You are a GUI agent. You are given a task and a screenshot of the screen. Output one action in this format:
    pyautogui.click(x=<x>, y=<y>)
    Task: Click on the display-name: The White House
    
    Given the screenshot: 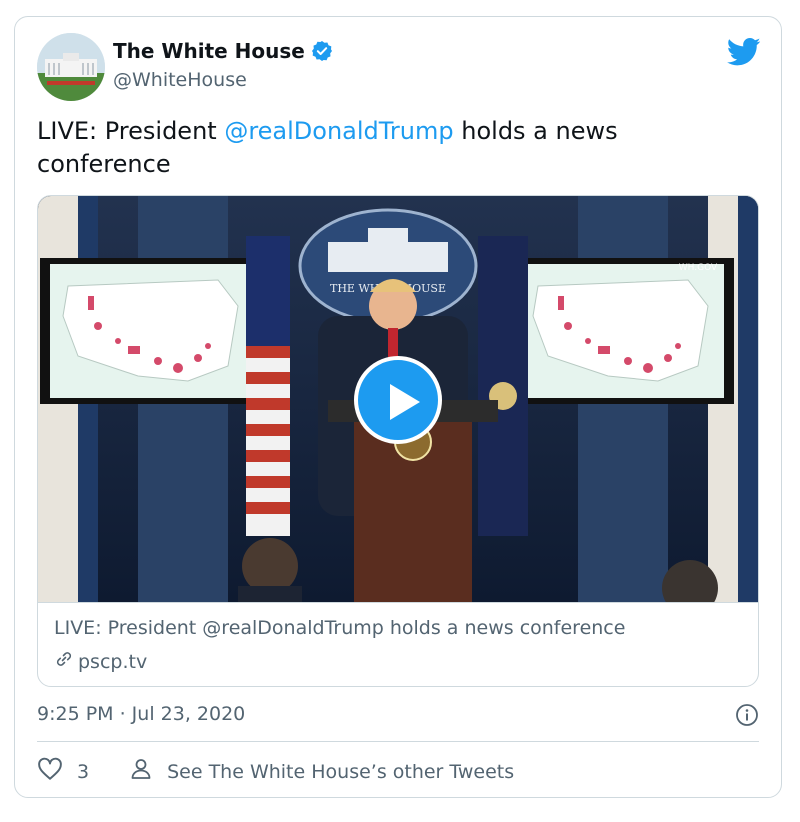 What is the action you would take?
    pyautogui.click(x=209, y=51)
    